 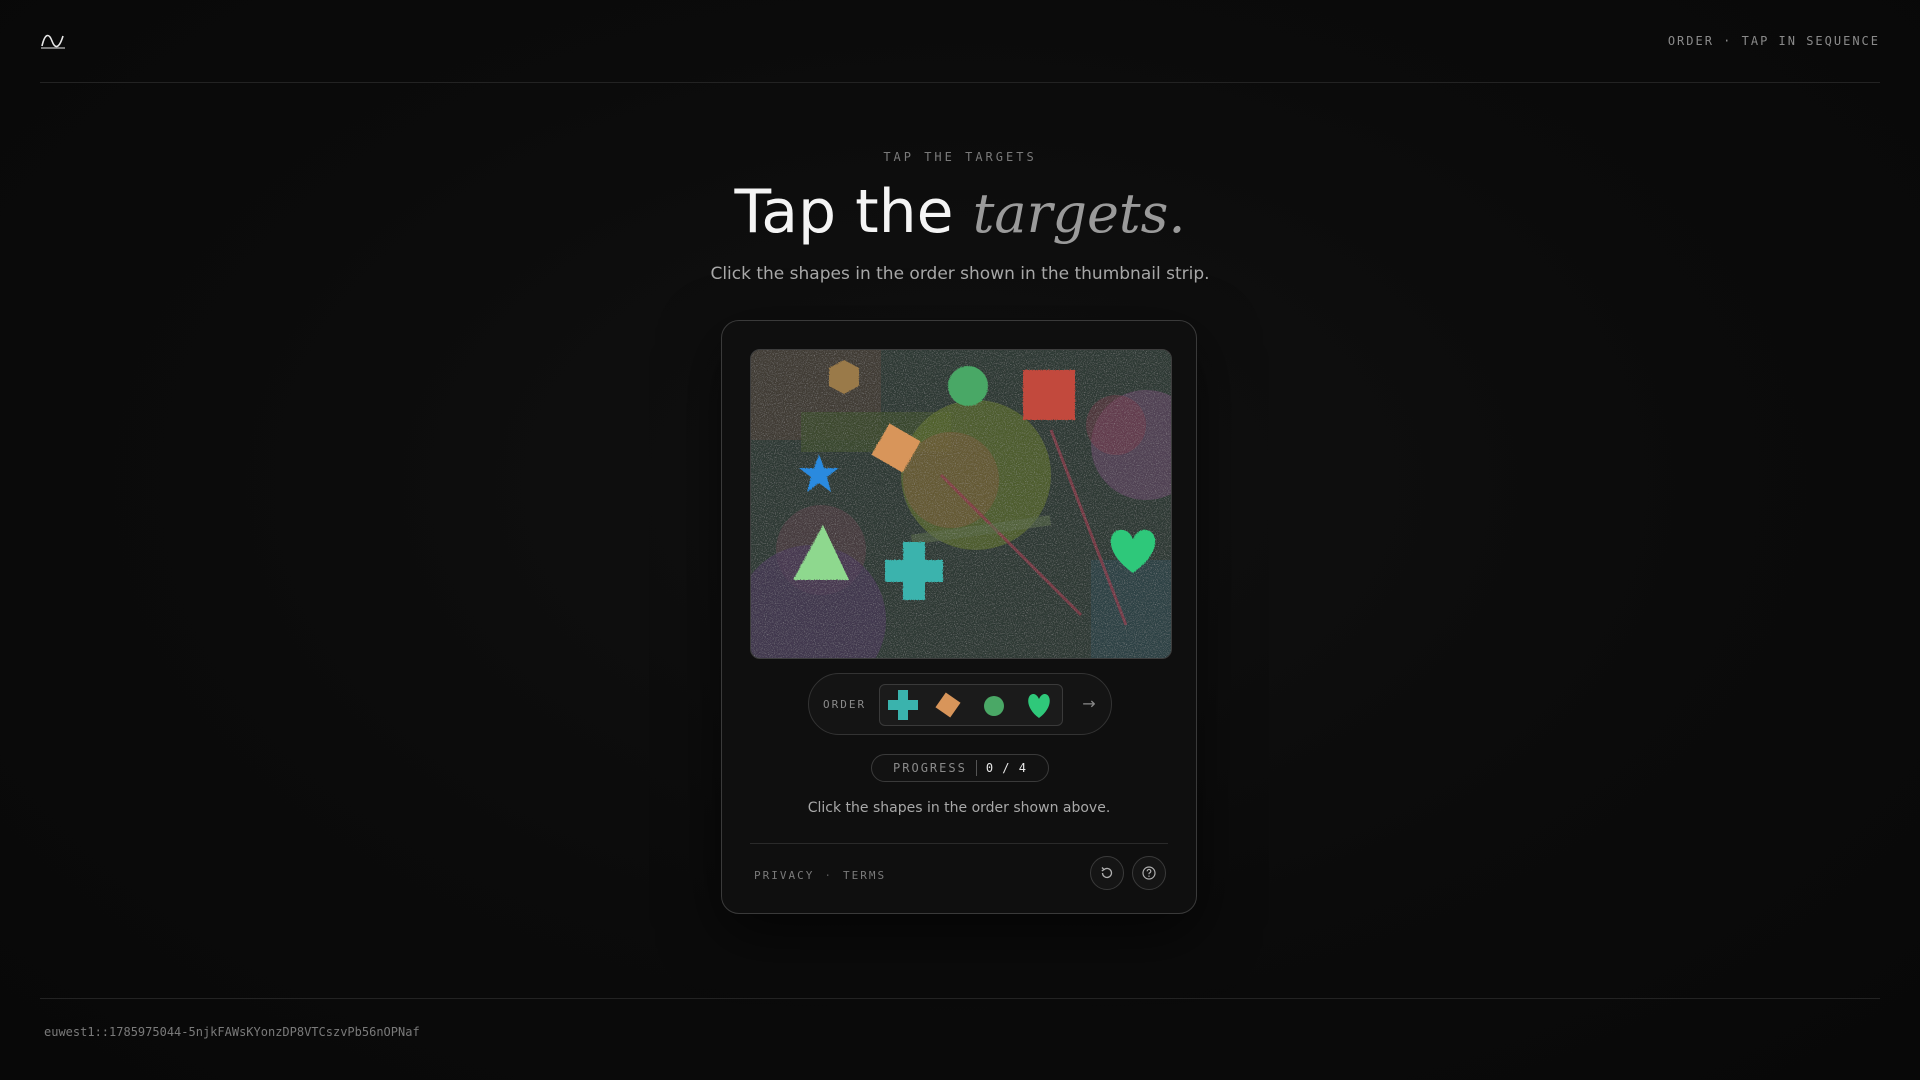 What do you see at coordinates (960, 41) in the screenshot?
I see `top-bar: ORDER · TAP IN SEQUENCE` at bounding box center [960, 41].